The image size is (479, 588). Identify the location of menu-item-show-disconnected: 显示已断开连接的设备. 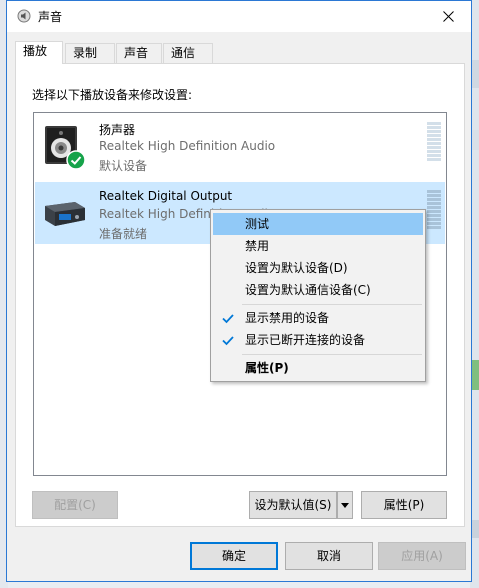
(318, 340).